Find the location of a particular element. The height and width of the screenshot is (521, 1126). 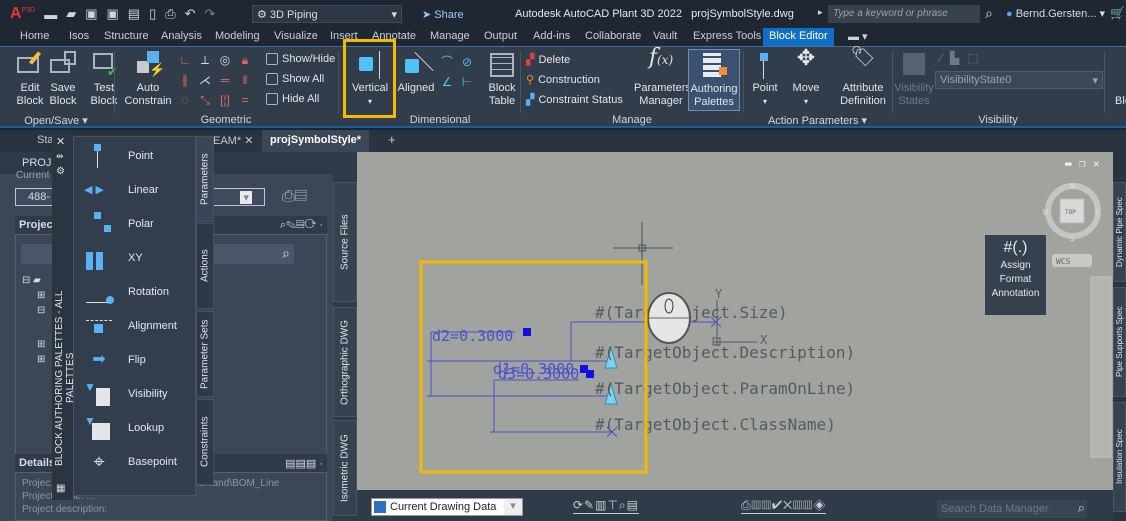

attribute-paramonline: #(TargetObject.ParamOnLine) is located at coordinates (725, 388).